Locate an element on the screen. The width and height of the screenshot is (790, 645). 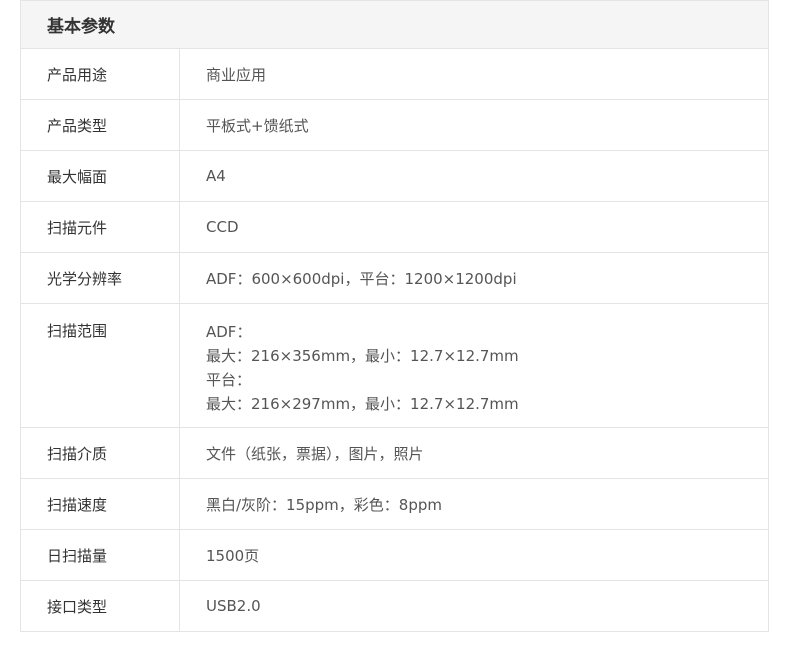
spec-label: 产品类型 is located at coordinates (100, 125).